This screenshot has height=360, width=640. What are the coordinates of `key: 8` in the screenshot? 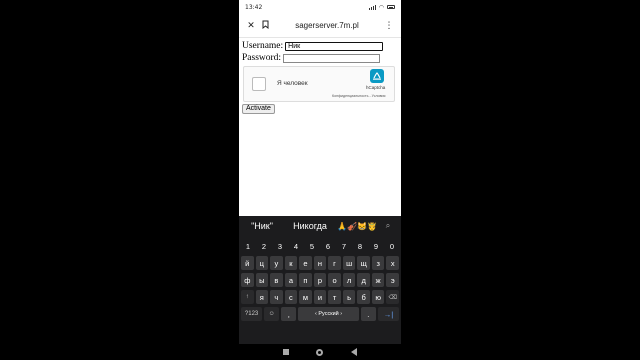 It's located at (360, 246).